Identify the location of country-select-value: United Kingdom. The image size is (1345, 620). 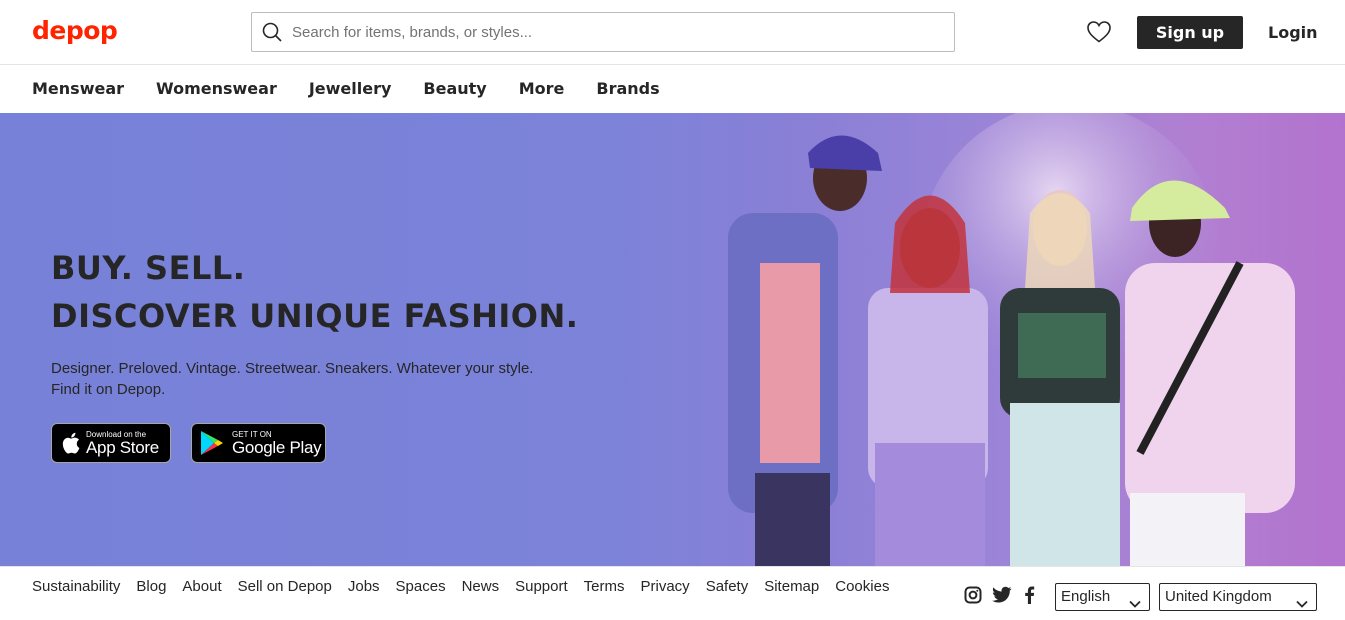
(1218, 596).